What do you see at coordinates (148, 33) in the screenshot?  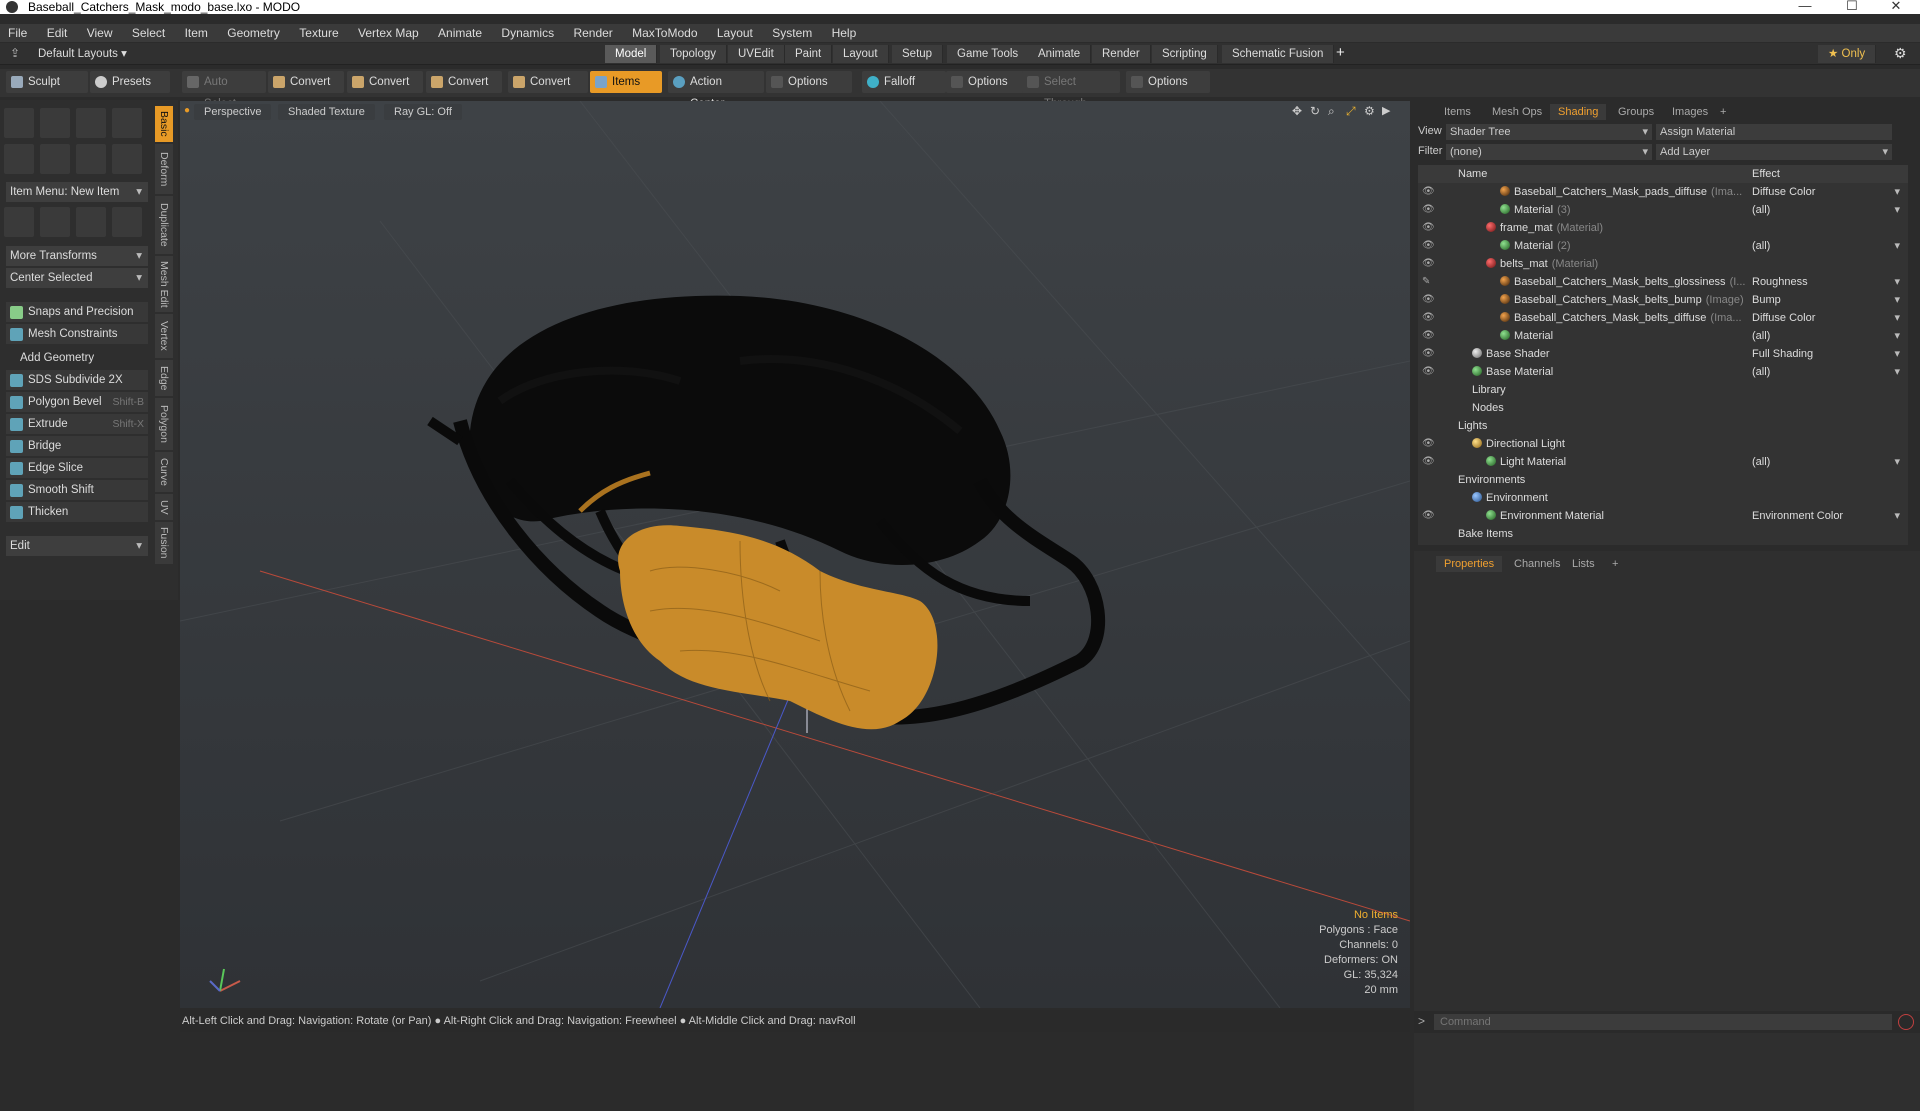 I see `menu-select: Select` at bounding box center [148, 33].